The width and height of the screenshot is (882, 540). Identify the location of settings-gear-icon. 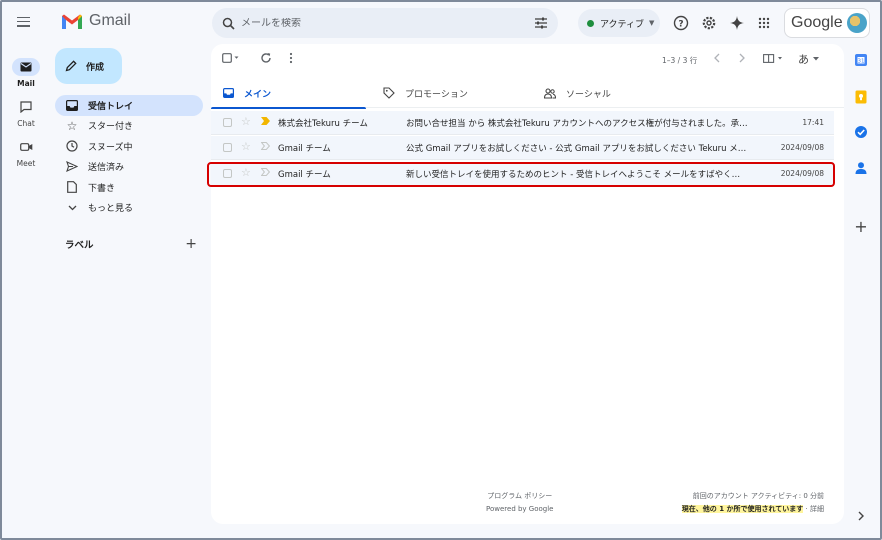
(709, 23).